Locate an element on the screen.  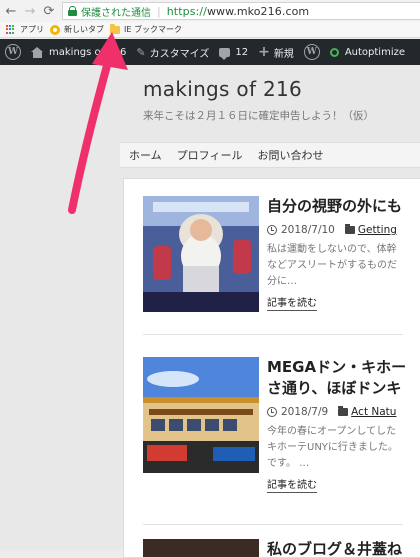
customize-menu: ✎ カスタマイズ is located at coordinates (172, 52).